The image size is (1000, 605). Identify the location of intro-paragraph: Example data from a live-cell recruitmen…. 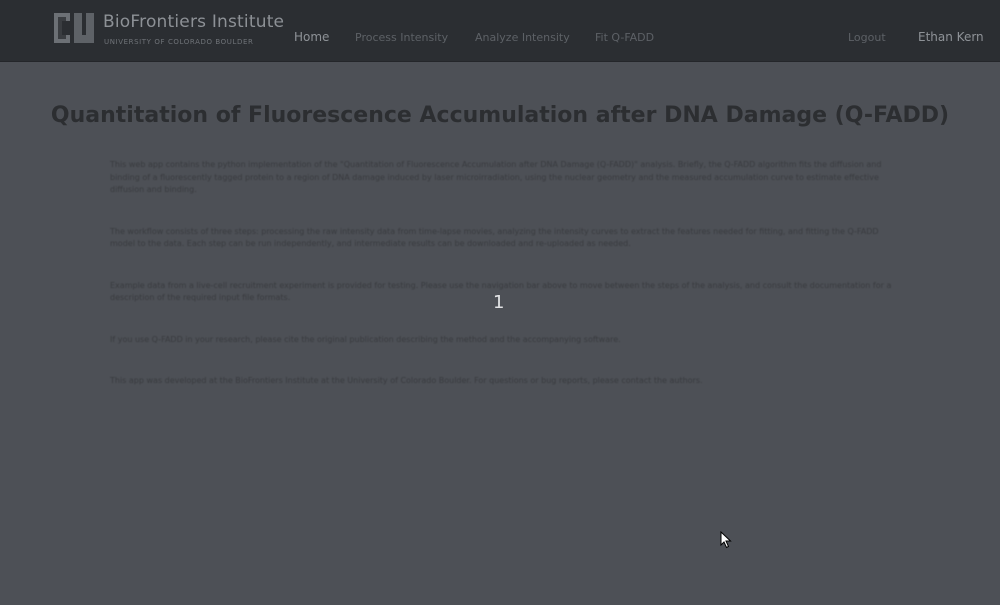
(501, 291).